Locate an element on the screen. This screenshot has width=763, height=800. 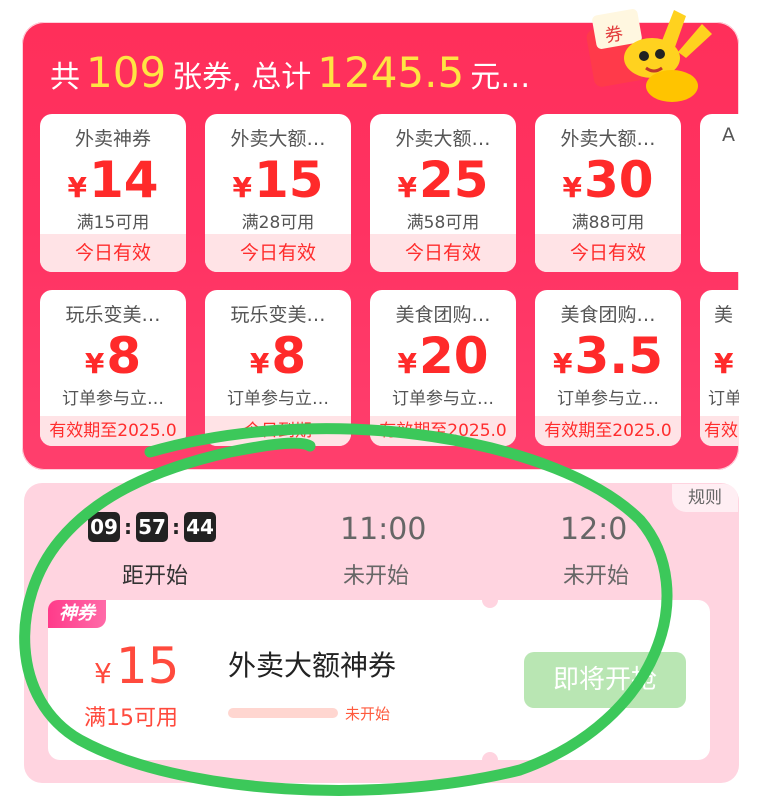
mascot-icon: 券 is located at coordinates (649, 55).